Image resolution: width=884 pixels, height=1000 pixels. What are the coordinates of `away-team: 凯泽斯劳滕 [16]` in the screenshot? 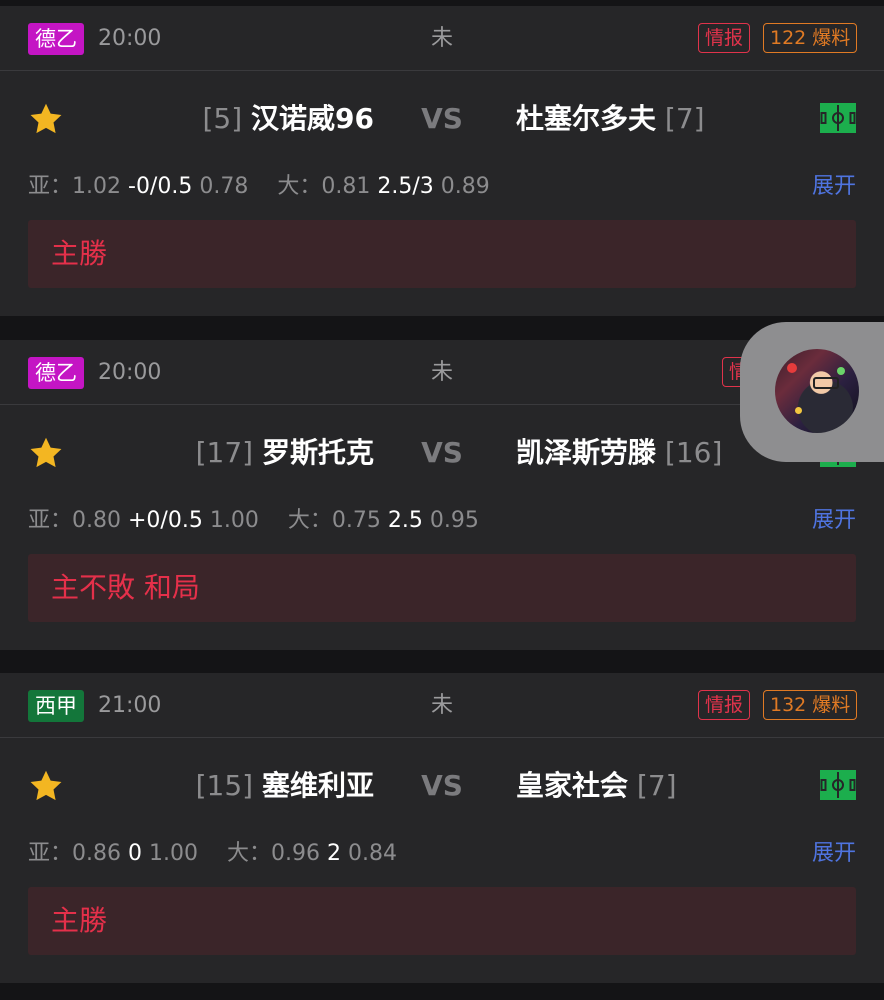 It's located at (619, 453).